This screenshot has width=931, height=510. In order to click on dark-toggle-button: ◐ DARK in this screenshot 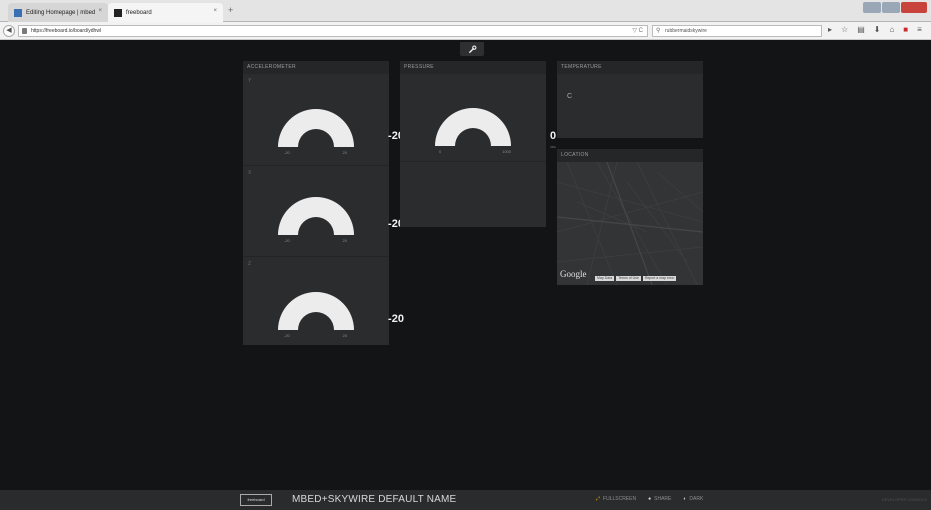, I will do `click(693, 499)`.